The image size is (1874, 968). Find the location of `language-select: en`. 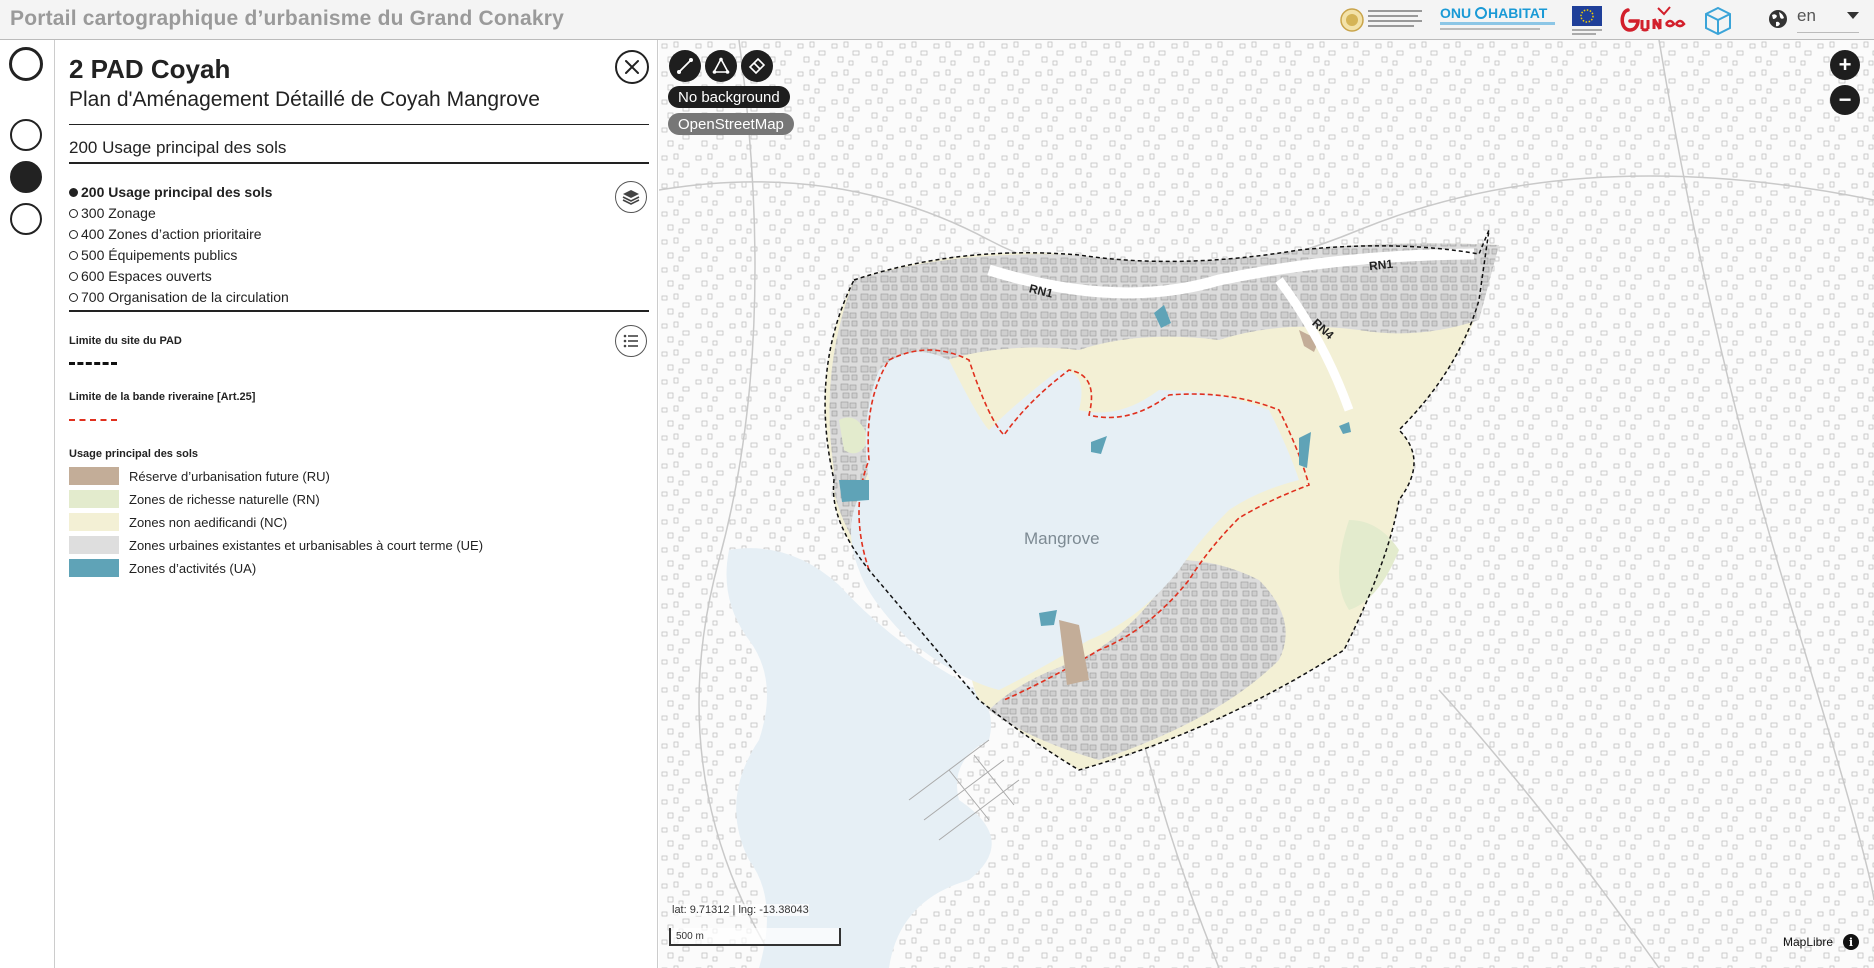

language-select: en is located at coordinates (1828, 19).